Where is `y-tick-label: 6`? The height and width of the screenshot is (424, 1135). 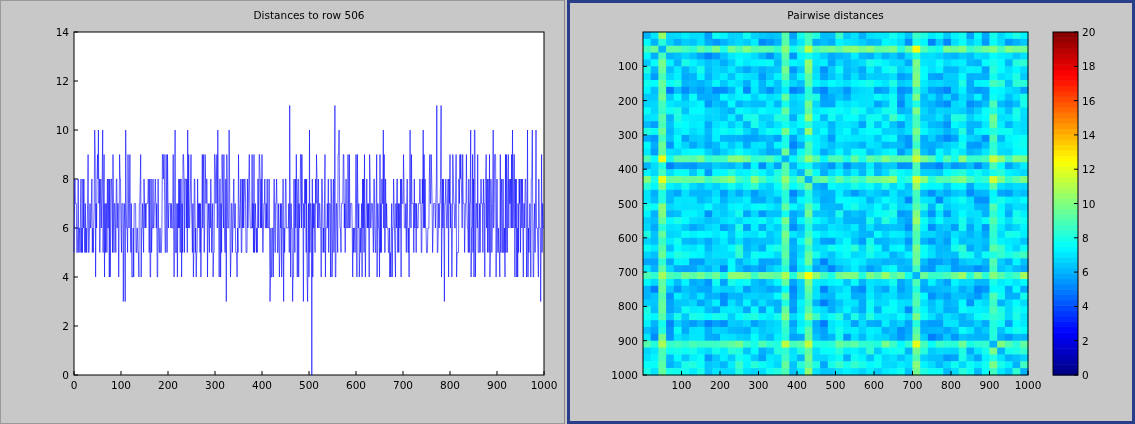
y-tick-label: 6 is located at coordinates (65, 228).